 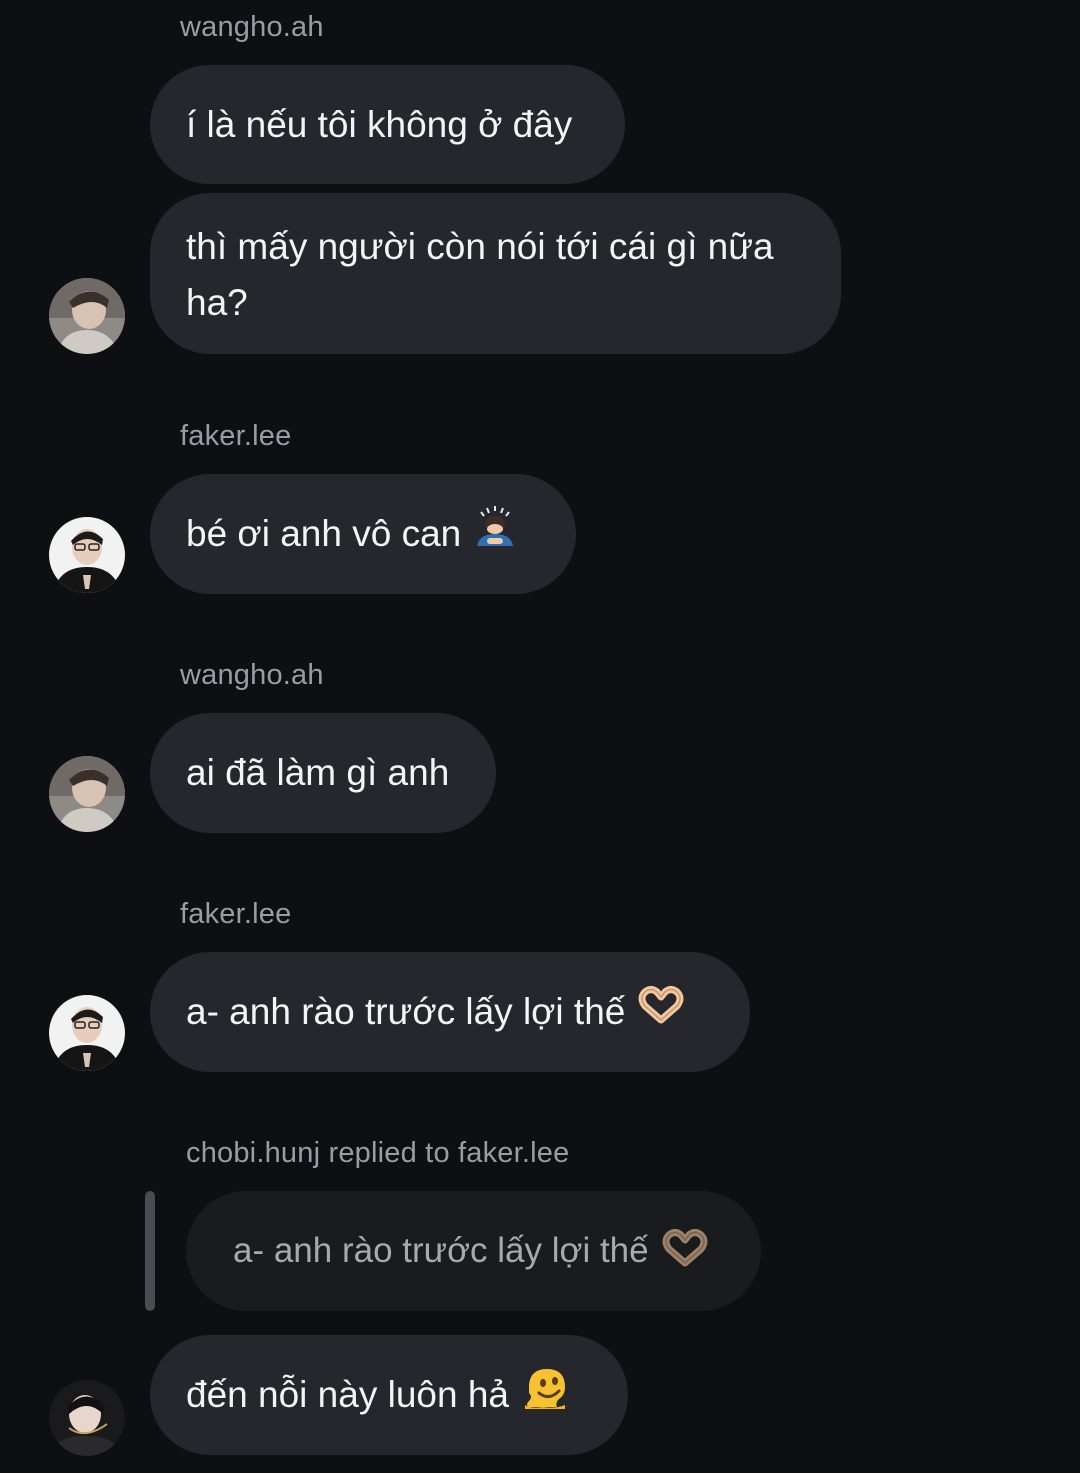 I want to click on message-text: bé ơi anh vô can, so click(x=324, y=533).